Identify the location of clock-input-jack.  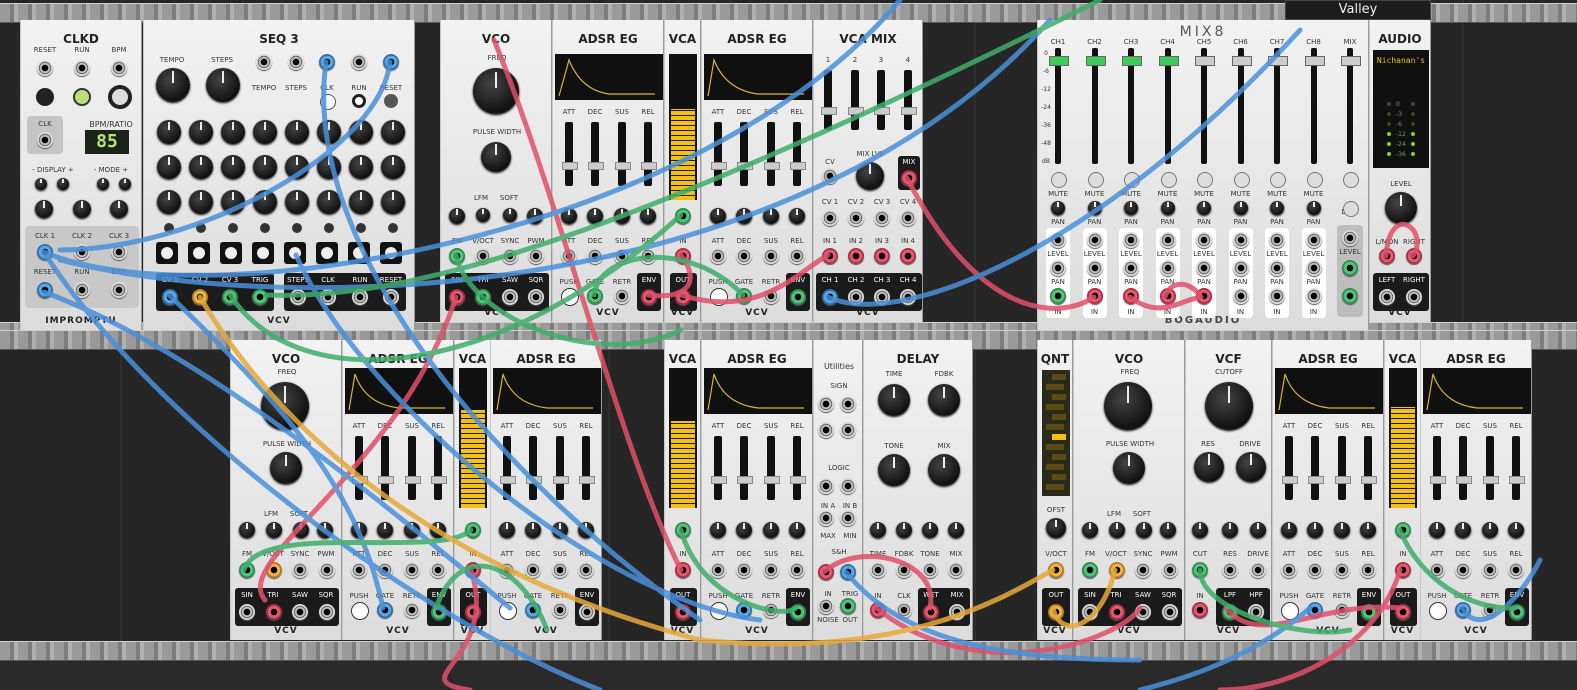
(904, 610).